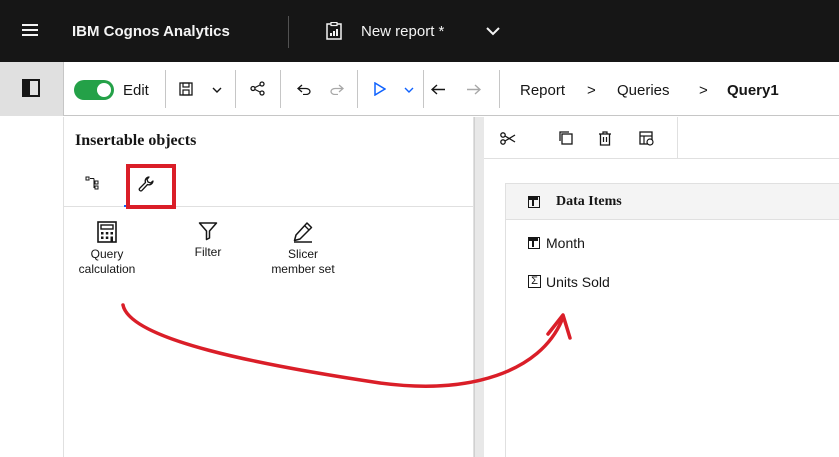  Describe the element at coordinates (565, 243) in the screenshot. I see `data-item-label: Month` at that location.